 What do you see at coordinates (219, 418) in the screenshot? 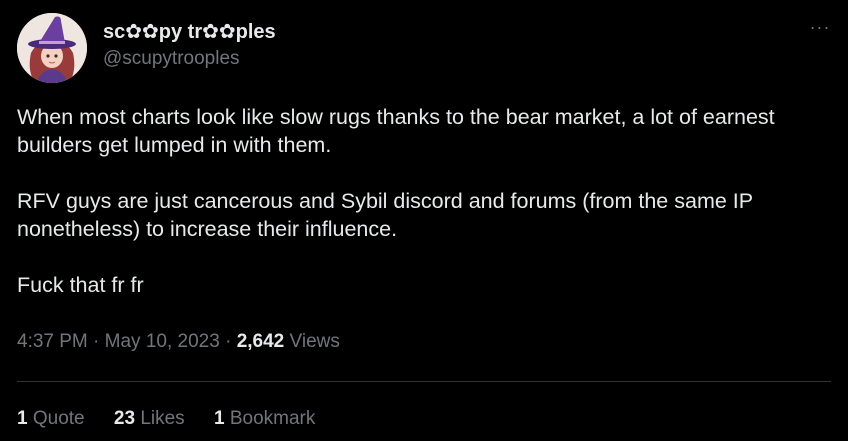
I see `bookmarks-count: 1` at bounding box center [219, 418].